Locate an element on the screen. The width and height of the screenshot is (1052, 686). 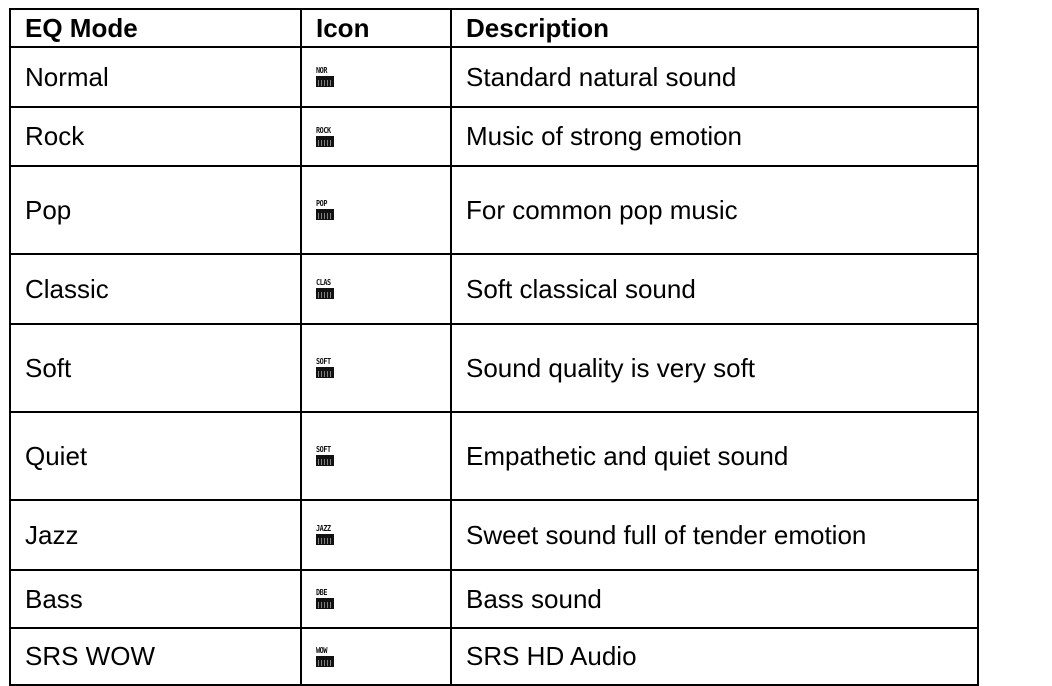
lcd-icon-text: NOR is located at coordinates (322, 70).